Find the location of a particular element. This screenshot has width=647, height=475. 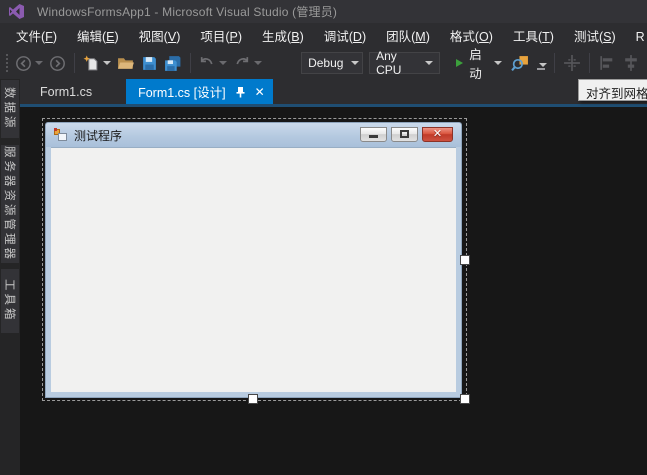

align-lefts-icon is located at coordinates (606, 63).